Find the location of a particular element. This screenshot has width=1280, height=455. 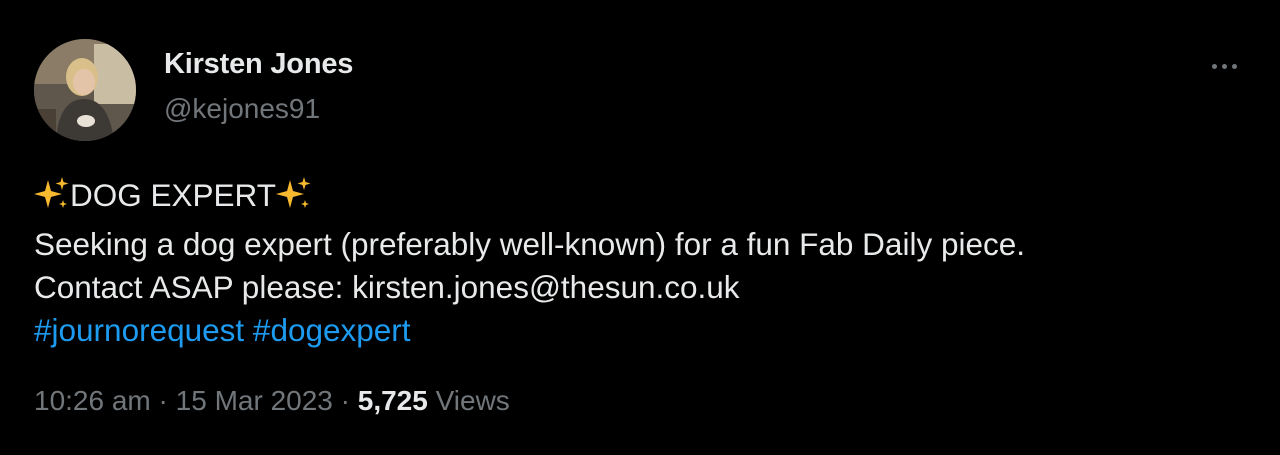

tweet-date: 15 Mar 2023 is located at coordinates (254, 400).